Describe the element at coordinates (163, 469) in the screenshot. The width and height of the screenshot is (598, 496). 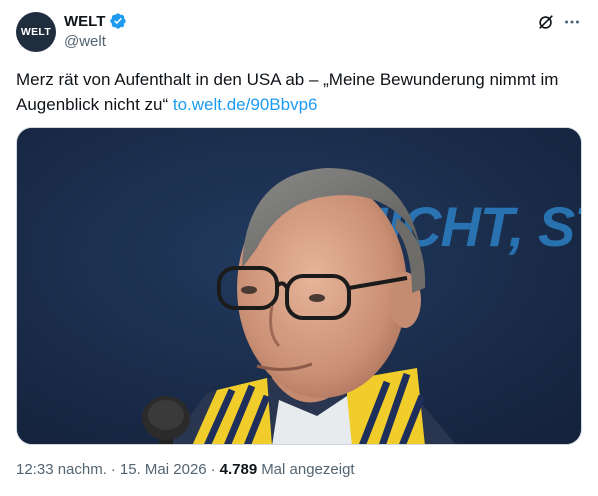
I see `tweet-date: 15. Mai 2026` at that location.